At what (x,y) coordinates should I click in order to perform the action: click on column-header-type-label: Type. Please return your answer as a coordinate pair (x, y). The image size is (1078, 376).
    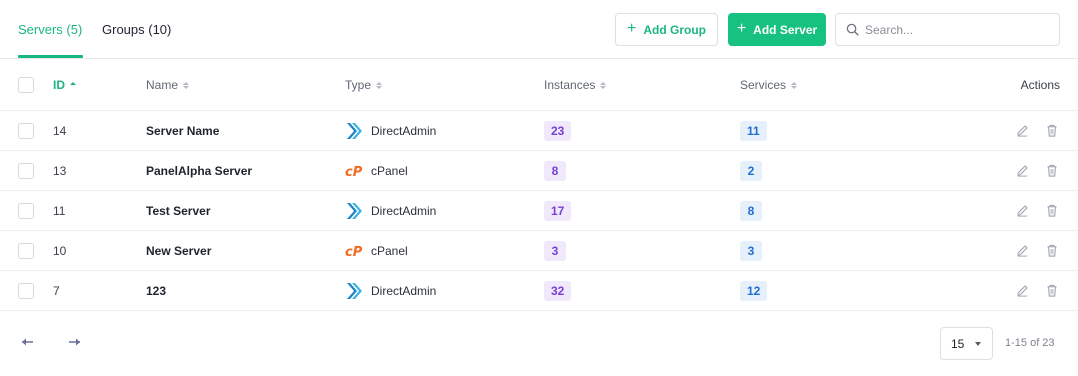
    Looking at the image, I should click on (358, 85).